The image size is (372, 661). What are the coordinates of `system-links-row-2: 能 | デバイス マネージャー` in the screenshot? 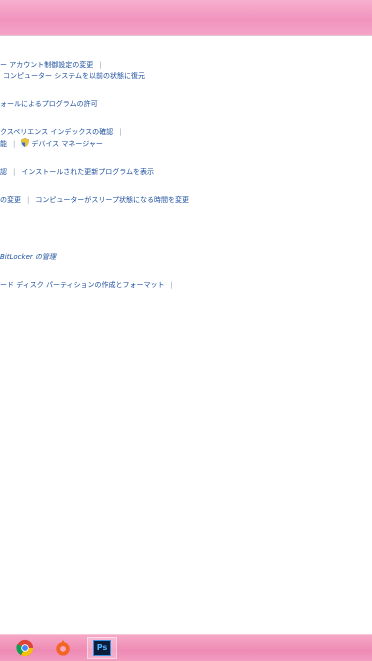 It's located at (51, 143).